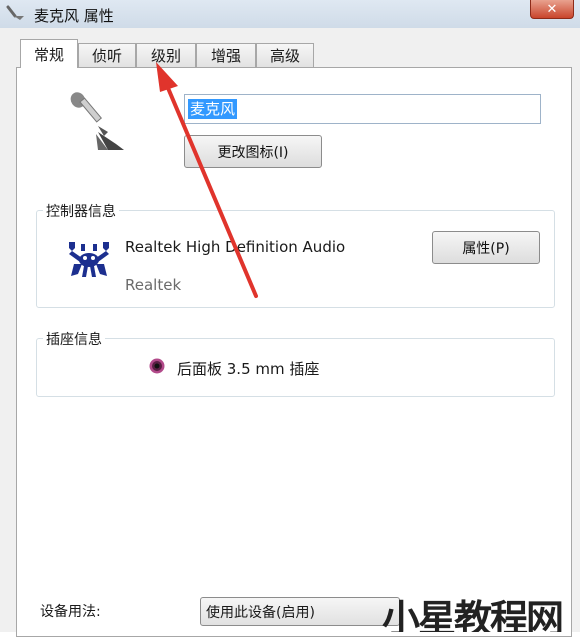  I want to click on tab-label: 侦听, so click(106, 56).